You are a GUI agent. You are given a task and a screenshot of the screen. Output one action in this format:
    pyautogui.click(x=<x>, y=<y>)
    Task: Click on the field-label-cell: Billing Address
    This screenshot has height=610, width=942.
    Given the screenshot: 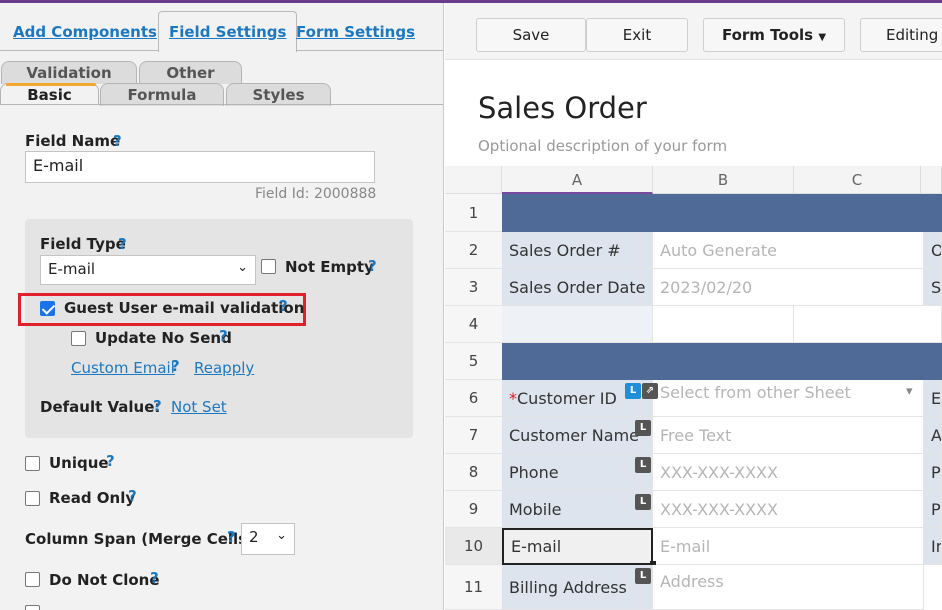 What is the action you would take?
    pyautogui.click(x=577, y=587)
    